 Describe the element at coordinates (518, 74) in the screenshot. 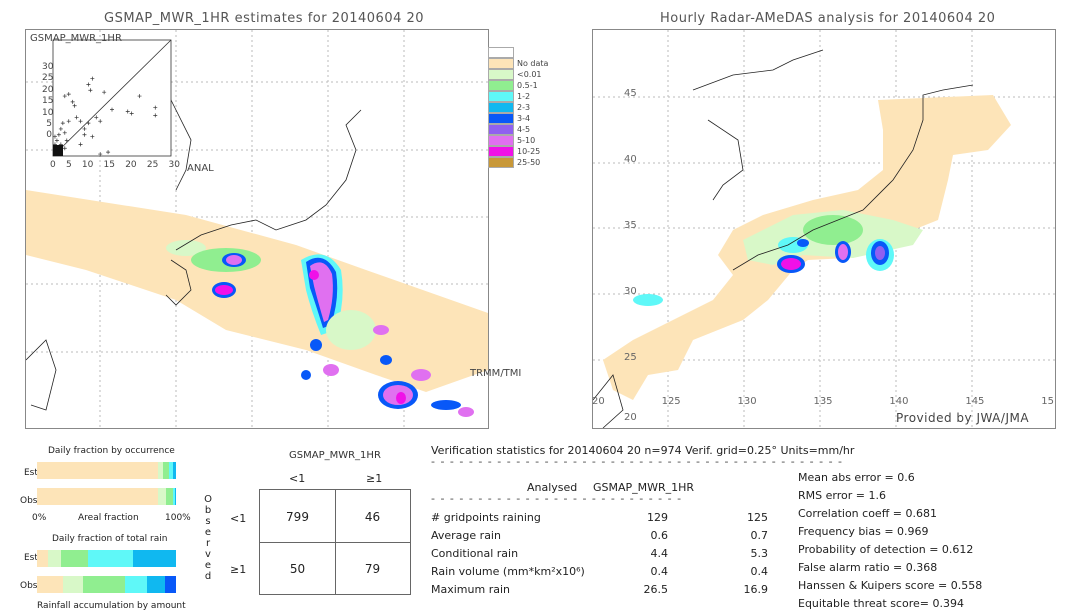

I see `legend-item: <0.01` at that location.